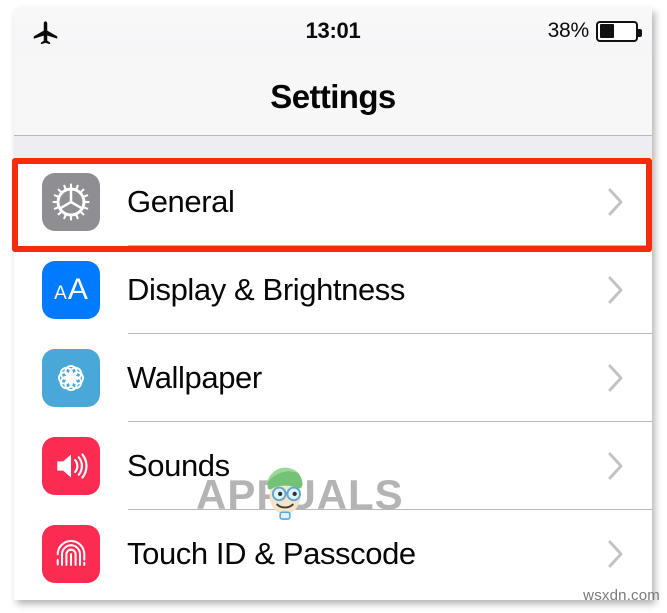  What do you see at coordinates (71, 202) in the screenshot?
I see `gear-icon` at bounding box center [71, 202].